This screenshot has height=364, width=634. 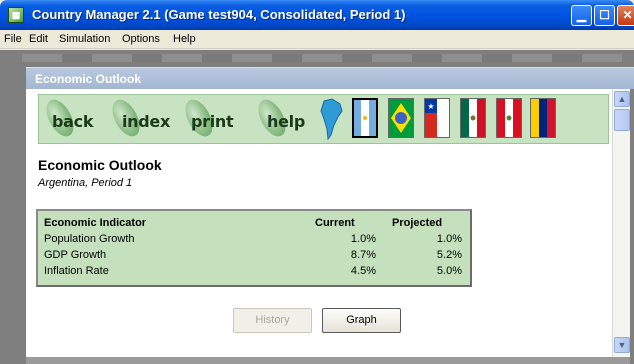 What do you see at coordinates (361, 320) in the screenshot?
I see `graph-button: Graph` at bounding box center [361, 320].